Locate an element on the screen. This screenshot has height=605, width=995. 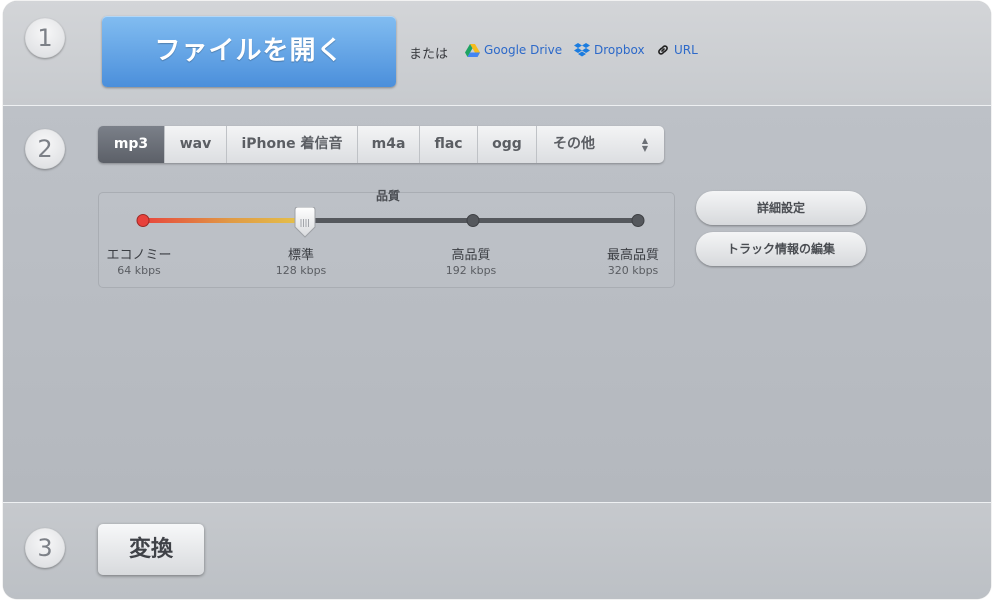
tab-other-label: その他 is located at coordinates (574, 144).